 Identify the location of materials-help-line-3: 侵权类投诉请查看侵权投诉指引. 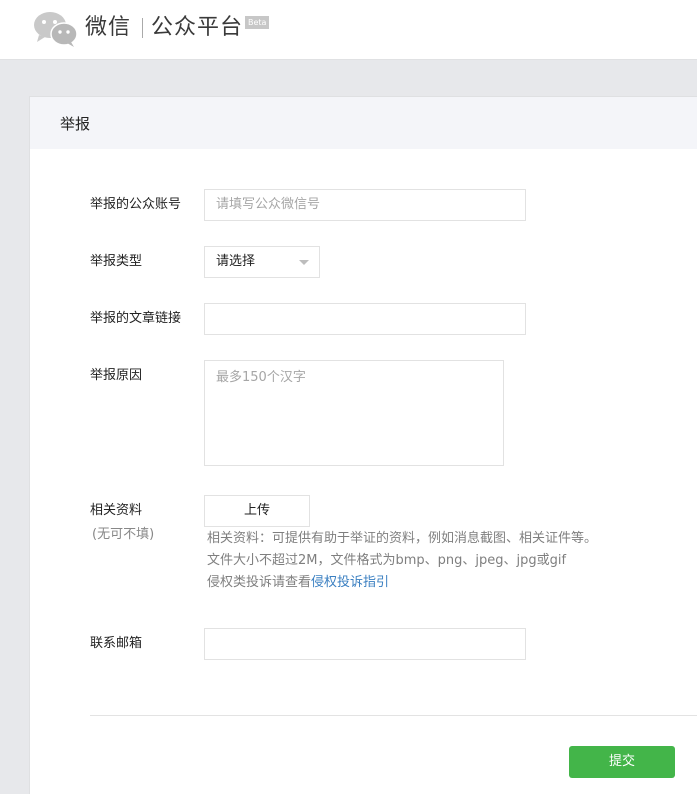
(298, 583).